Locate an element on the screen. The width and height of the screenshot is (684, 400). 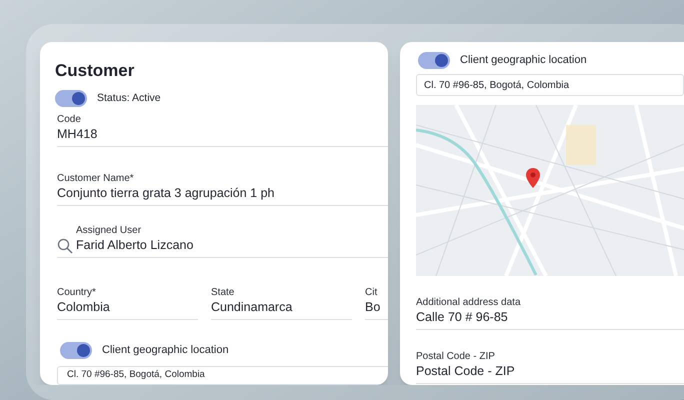
field-value: Colombia is located at coordinates (83, 307).